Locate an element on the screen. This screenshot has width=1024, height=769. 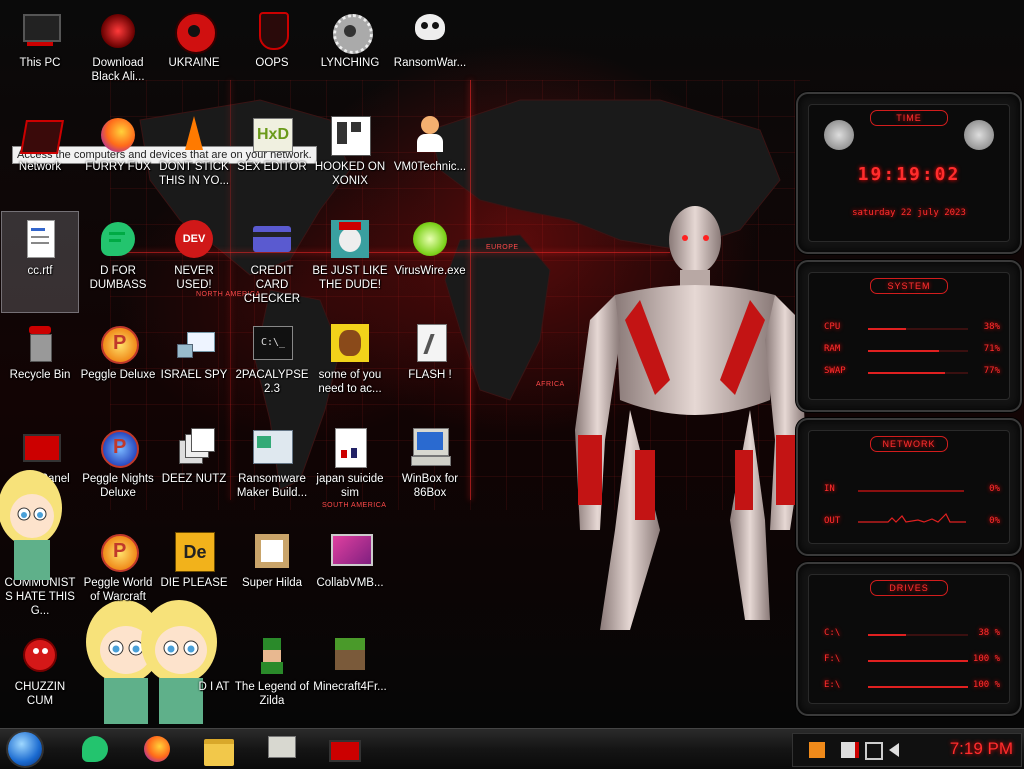
taskbar-chat-app is located at coordinates (95, 749).